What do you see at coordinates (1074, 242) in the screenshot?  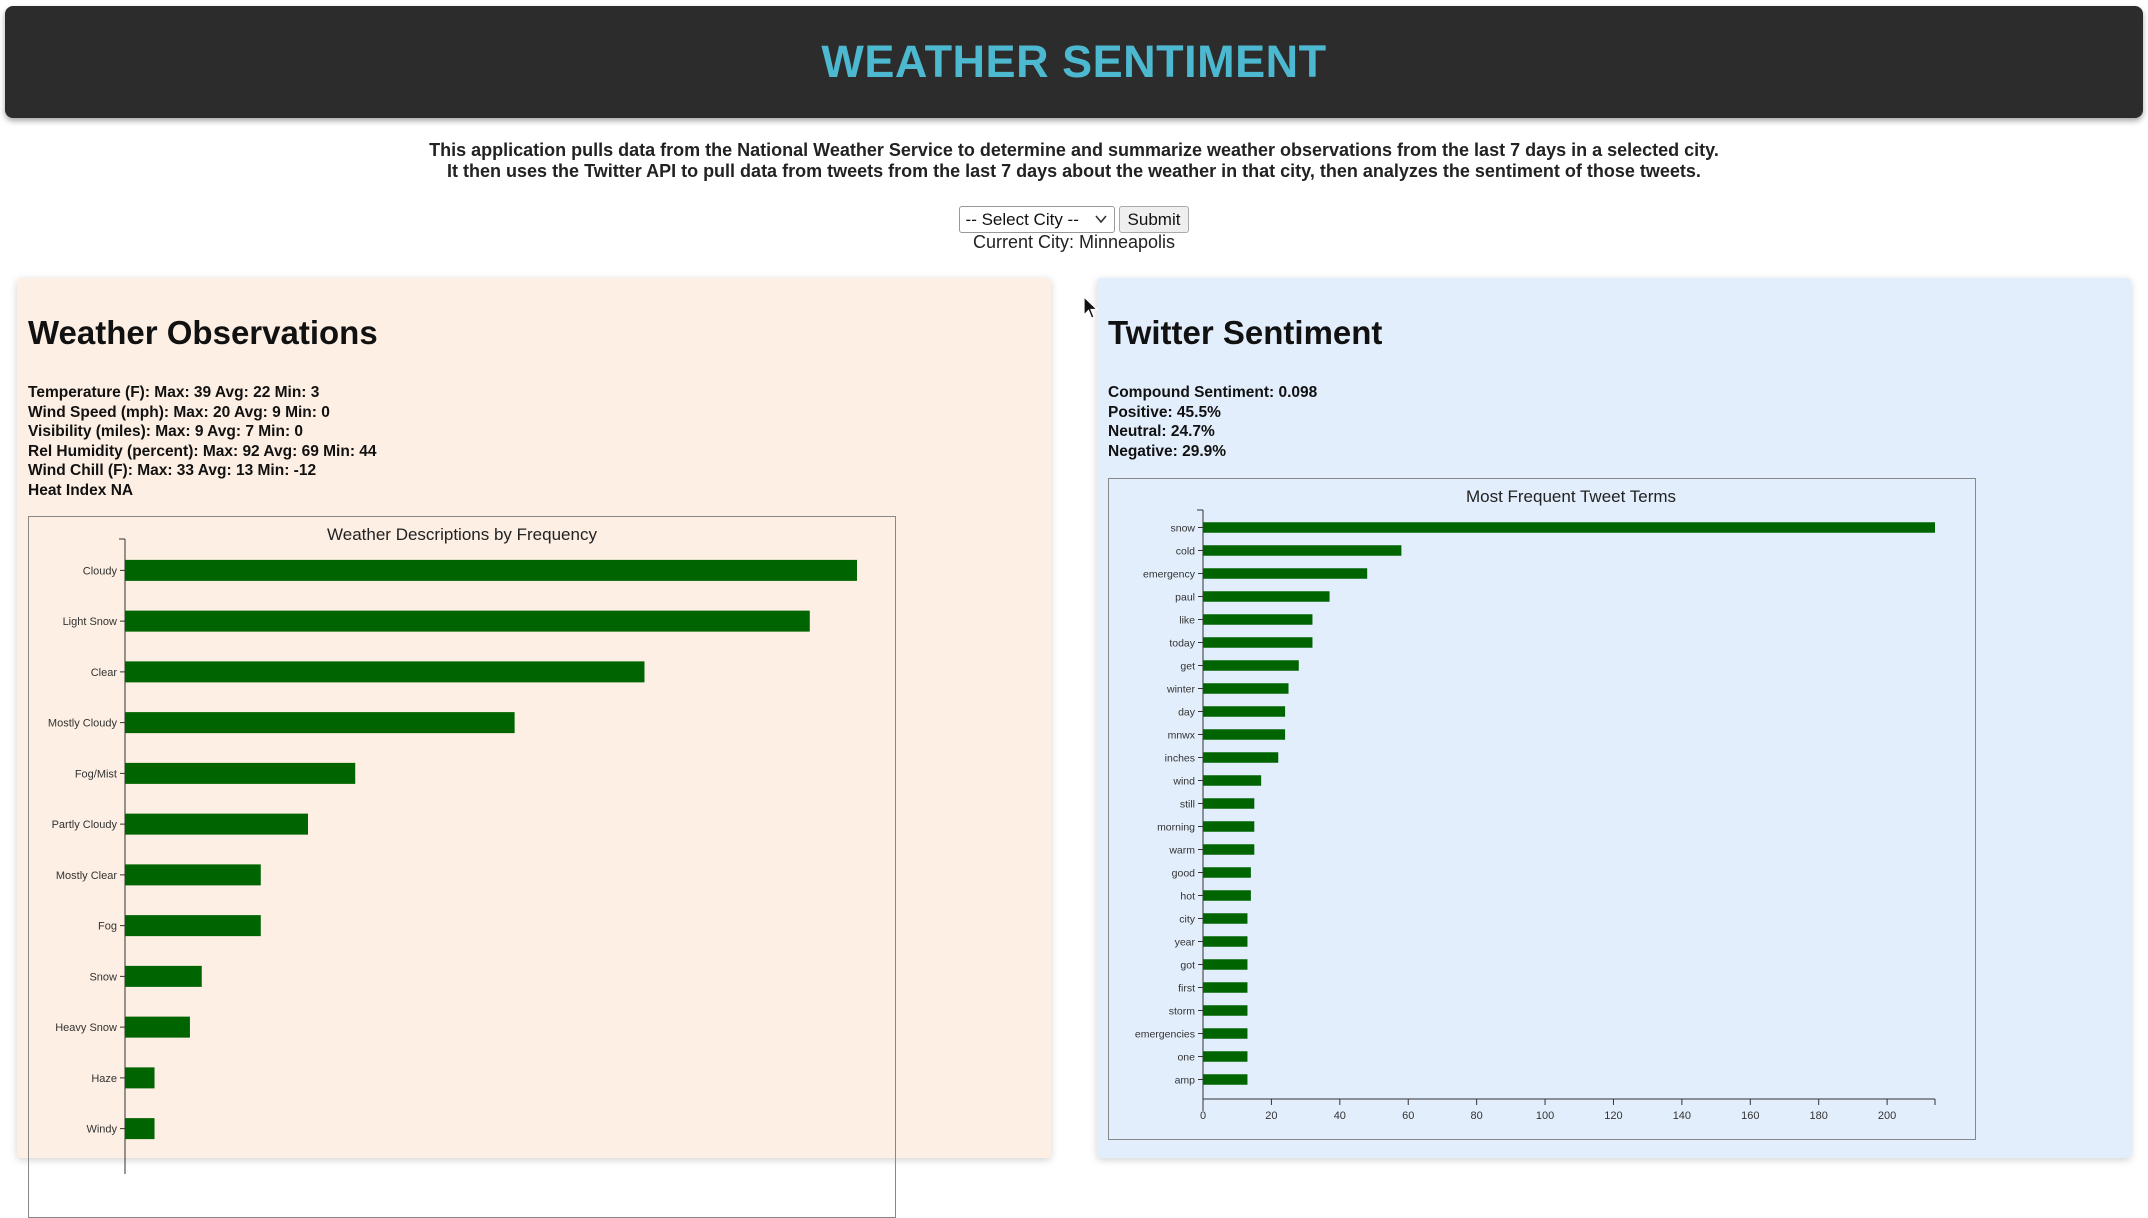 I see `current-city: Current City: Minneapolis` at bounding box center [1074, 242].